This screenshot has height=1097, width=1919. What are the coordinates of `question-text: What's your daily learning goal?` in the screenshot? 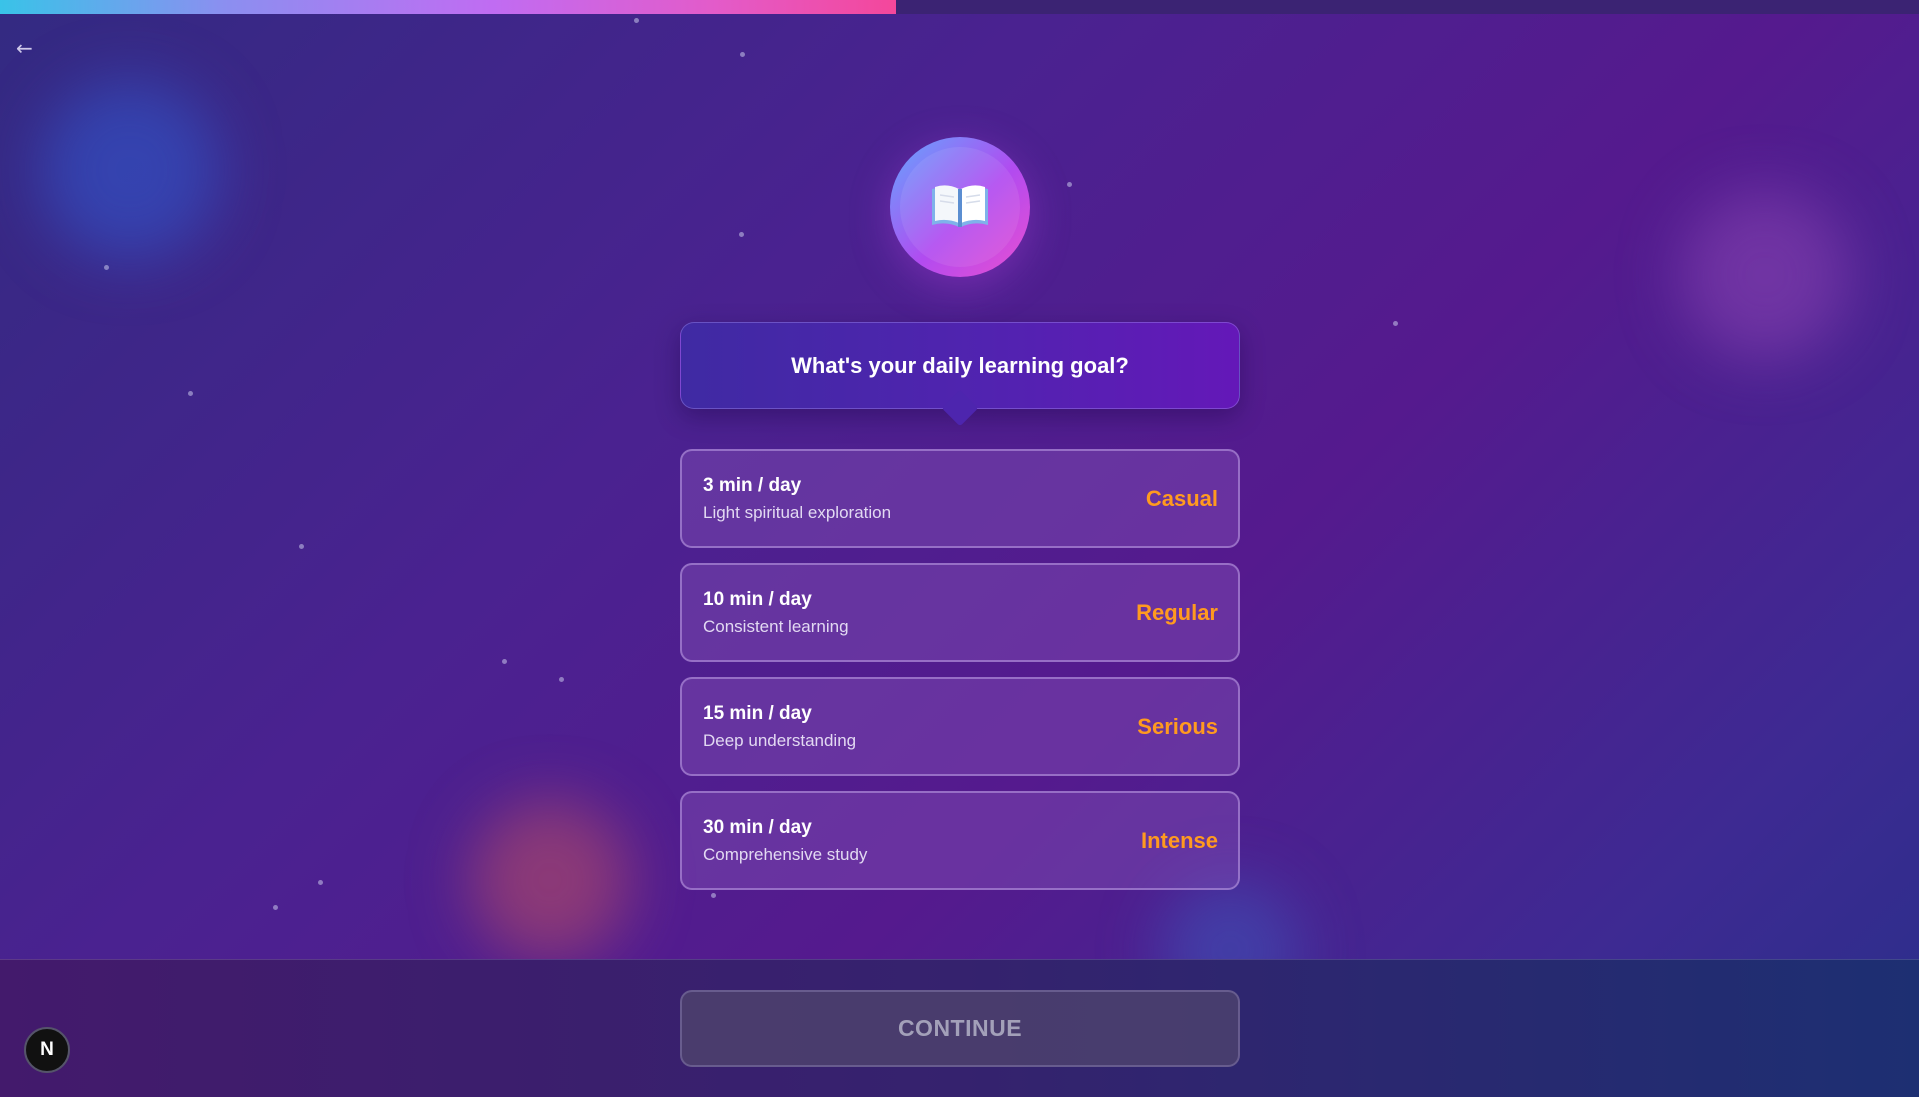 It's located at (960, 365).